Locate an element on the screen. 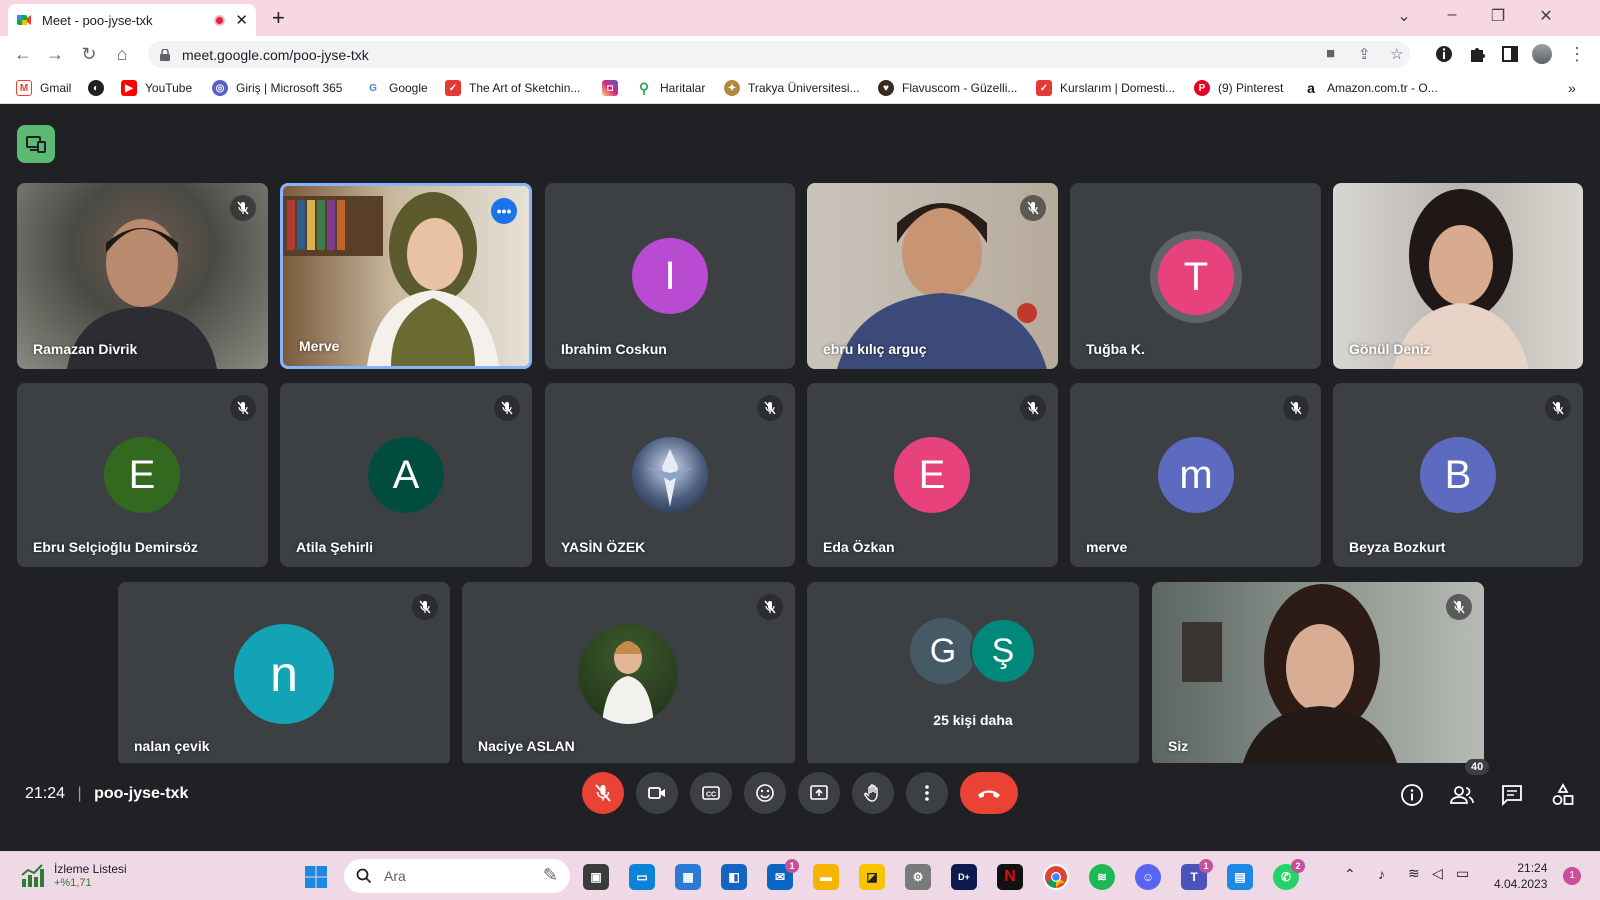 Image resolution: width=1600 pixels, height=900 pixels. taskbar-search: Ara ✎ is located at coordinates (457, 876).